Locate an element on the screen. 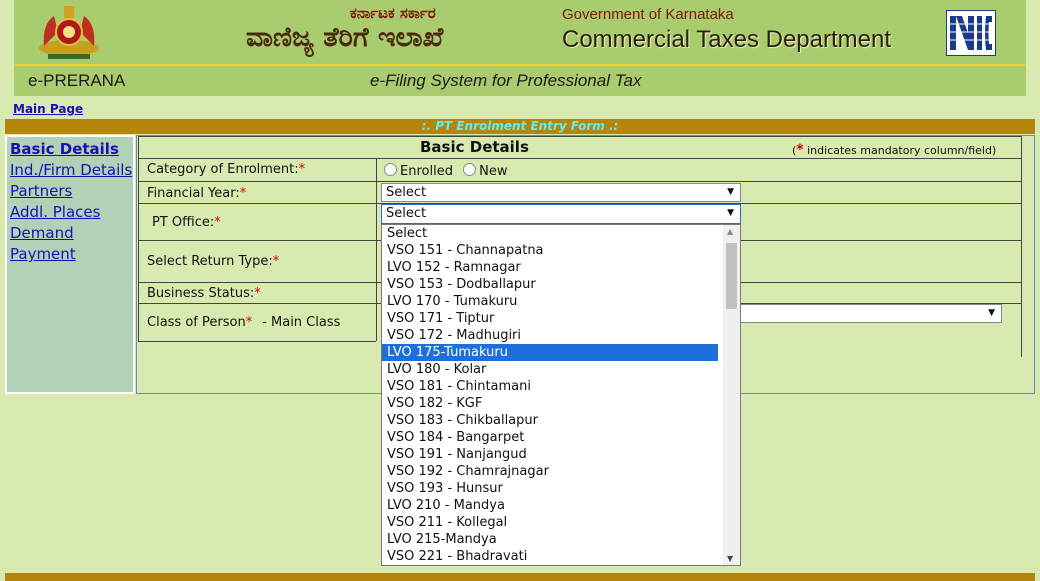  financial-year-label: Financial Year:* is located at coordinates (197, 193).